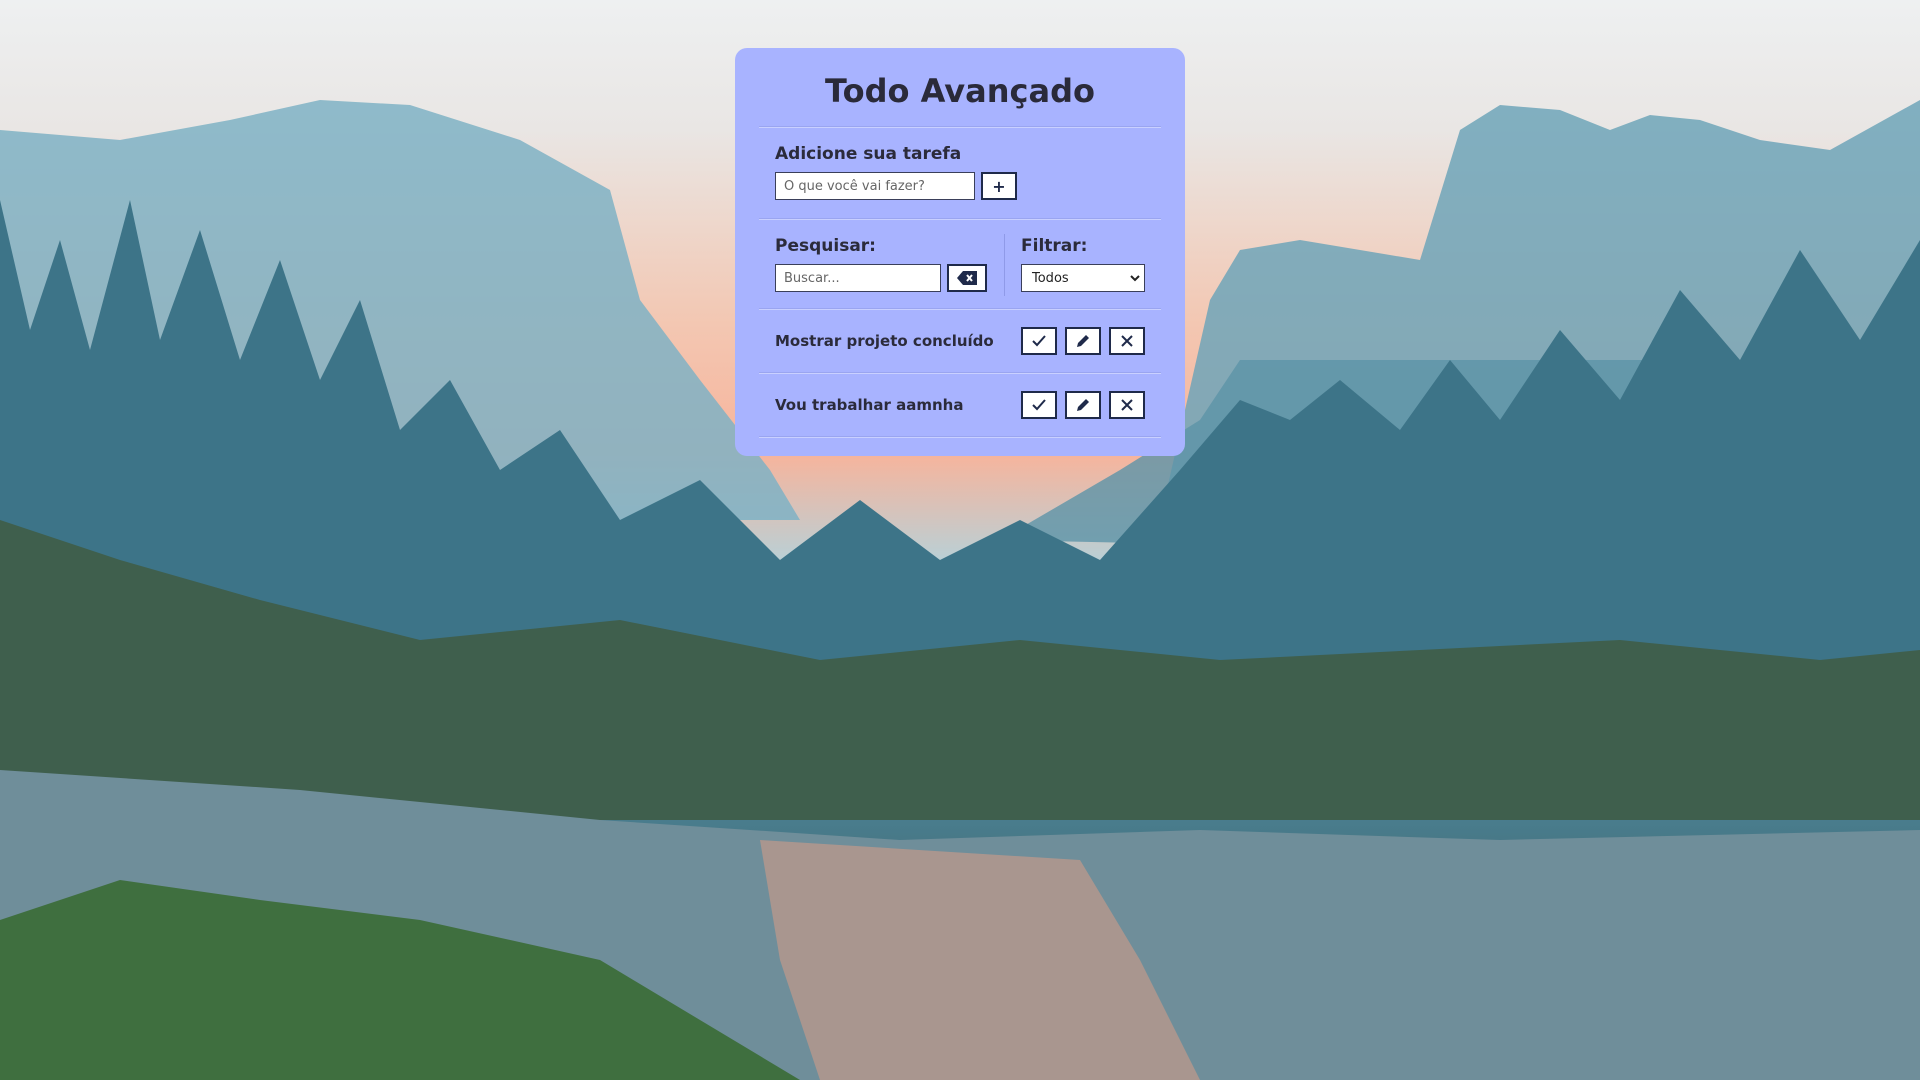 The height and width of the screenshot is (1080, 1920). I want to click on task-input: O que você vai fazer?, so click(875, 186).